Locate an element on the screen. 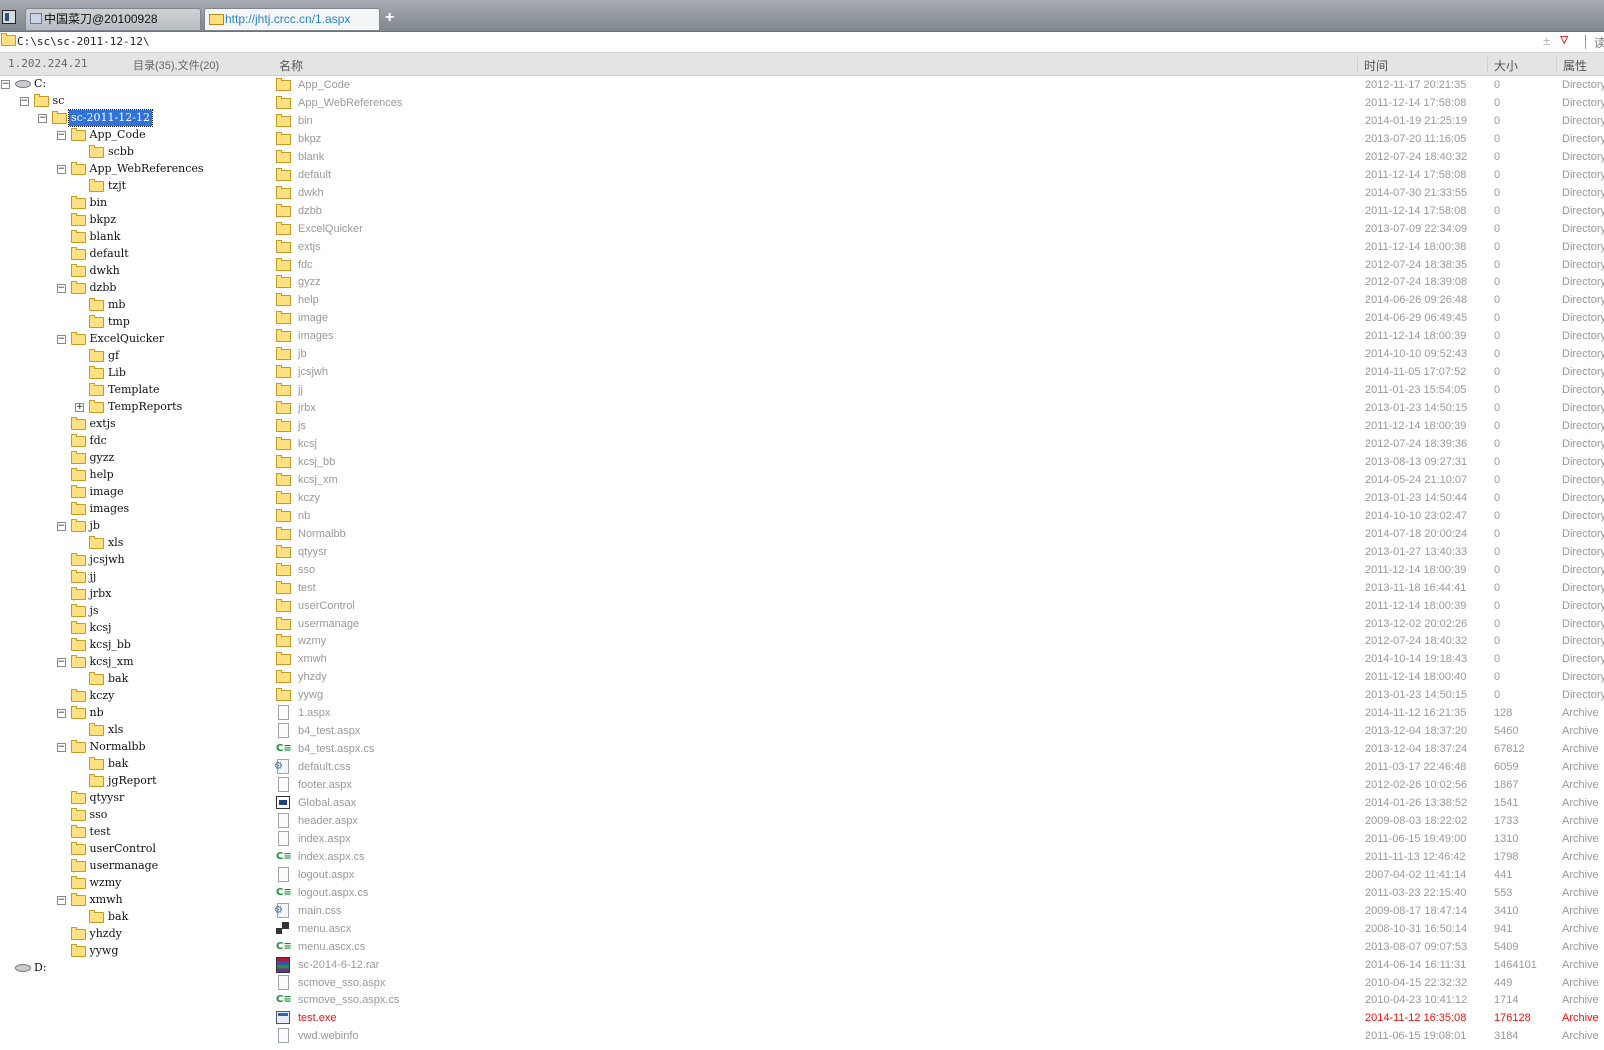 Image resolution: width=1604 pixels, height=1050 pixels. tree-node: + TempReports is located at coordinates (134, 407).